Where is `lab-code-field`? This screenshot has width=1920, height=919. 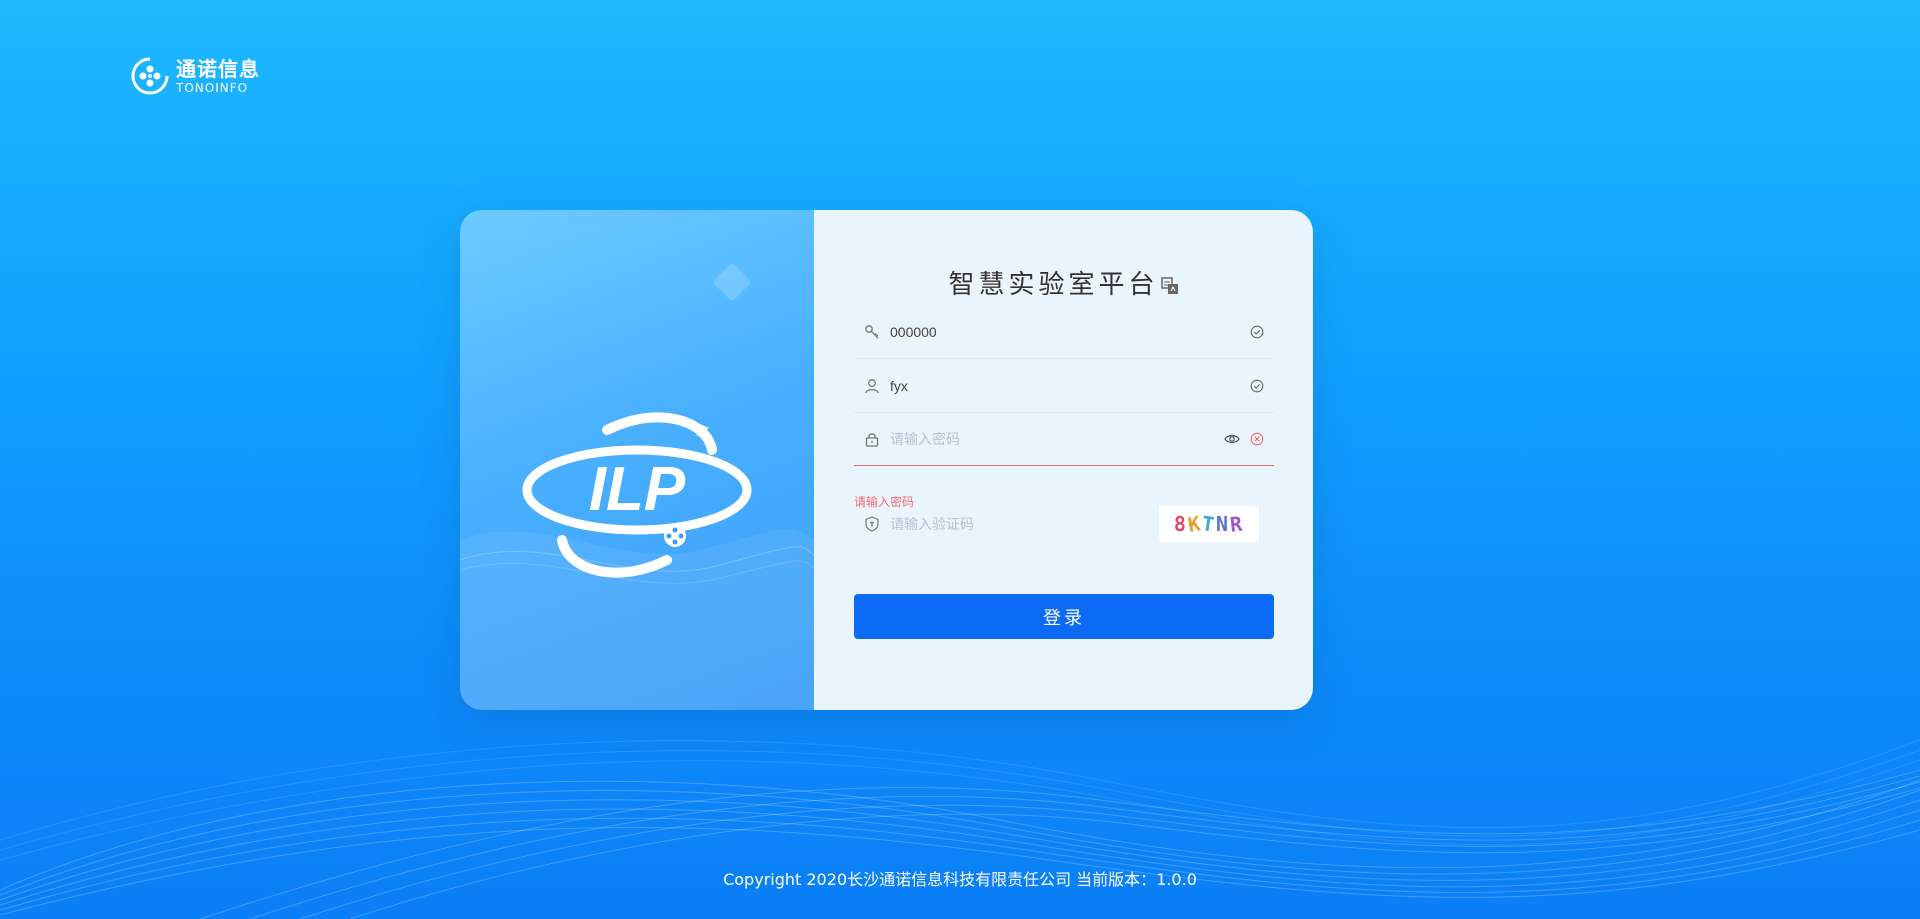 lab-code-field is located at coordinates (1064, 332).